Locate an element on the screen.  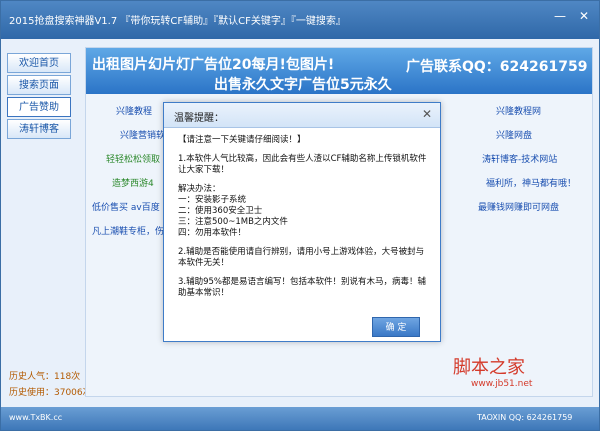
ad-link: 低价售买 av百度 is located at coordinates (126, 206).